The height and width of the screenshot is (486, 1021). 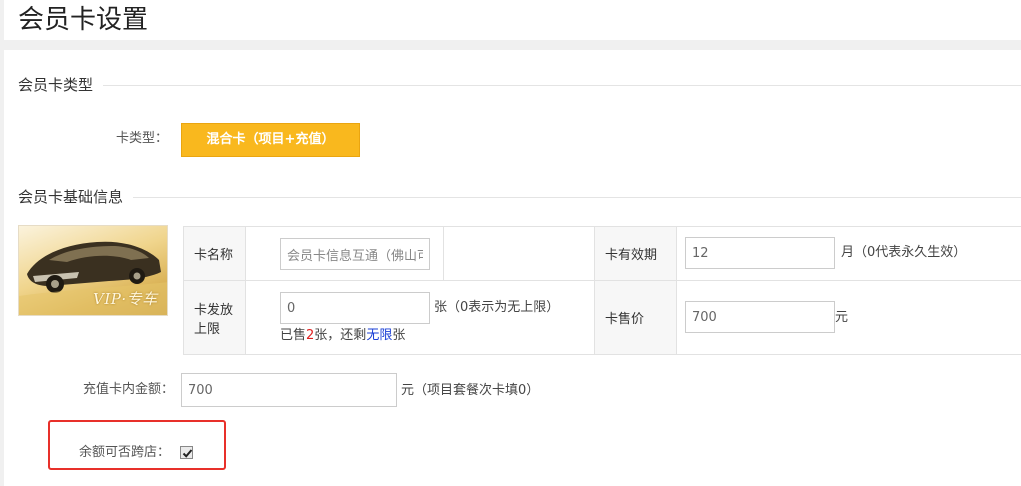 What do you see at coordinates (93, 270) in the screenshot?
I see `card-image: VIP·专车` at bounding box center [93, 270].